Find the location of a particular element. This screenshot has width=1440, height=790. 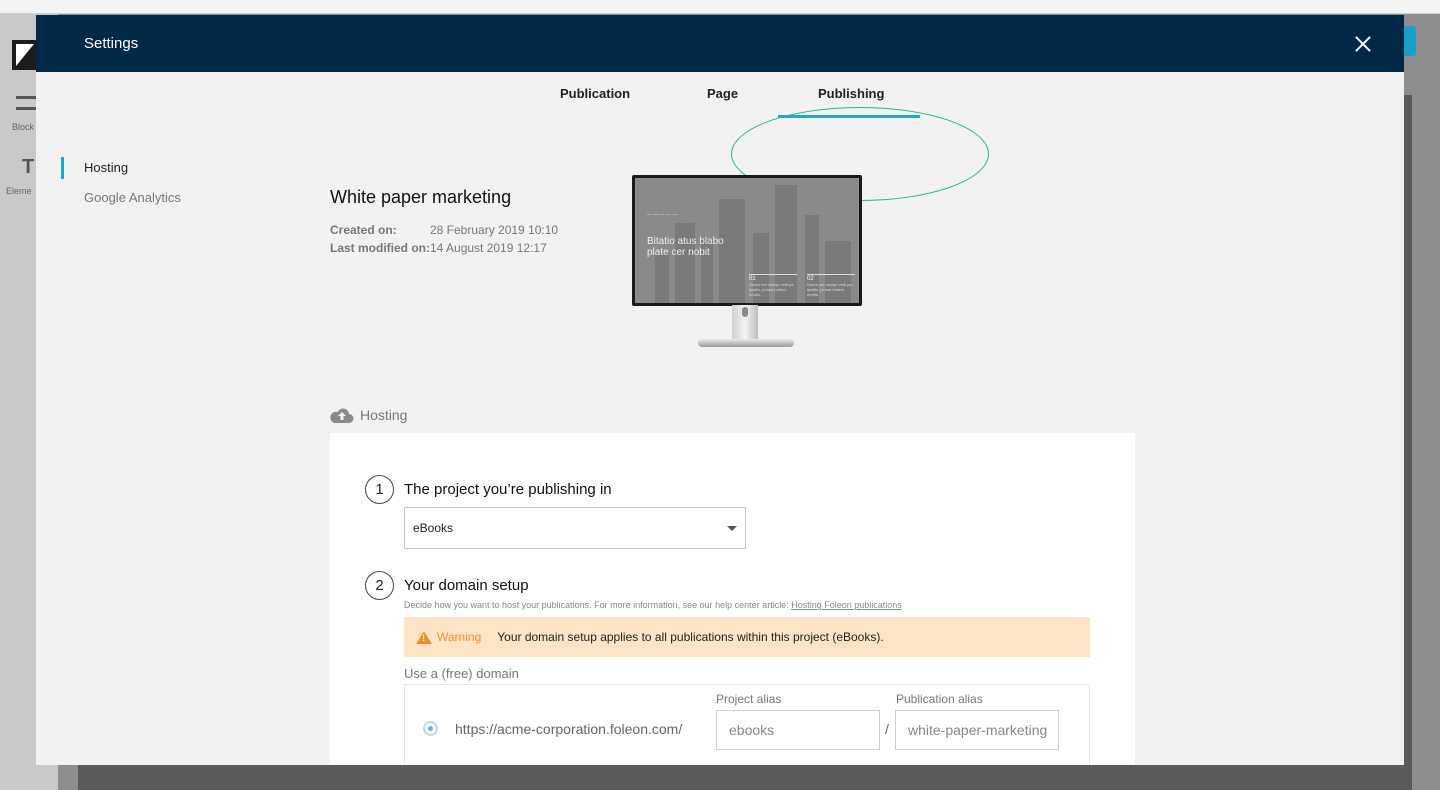

step-1-number: 1 is located at coordinates (379, 489).